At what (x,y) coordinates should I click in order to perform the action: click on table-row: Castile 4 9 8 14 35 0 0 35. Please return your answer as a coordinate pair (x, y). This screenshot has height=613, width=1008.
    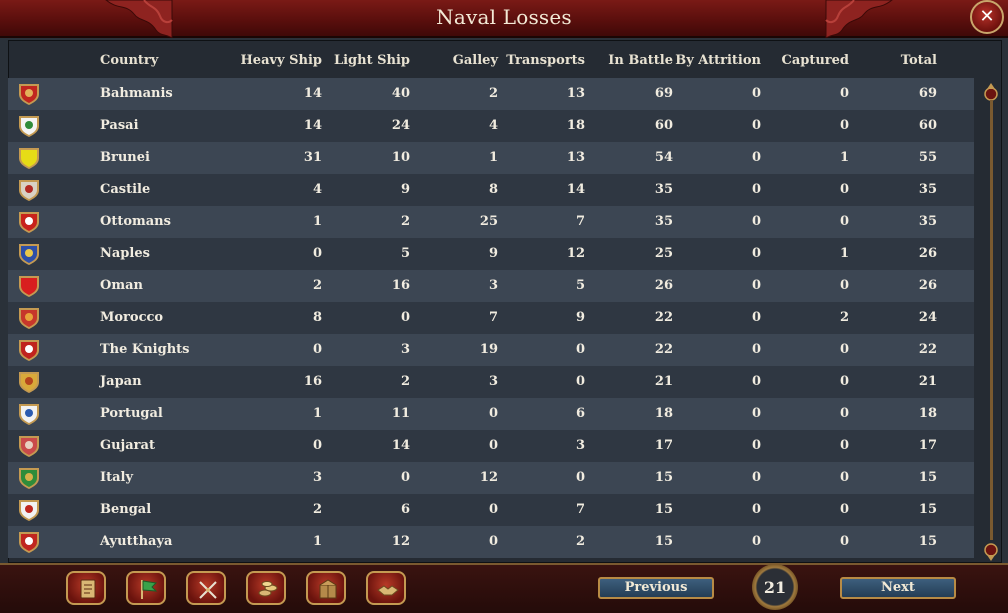
    Looking at the image, I should click on (491, 190).